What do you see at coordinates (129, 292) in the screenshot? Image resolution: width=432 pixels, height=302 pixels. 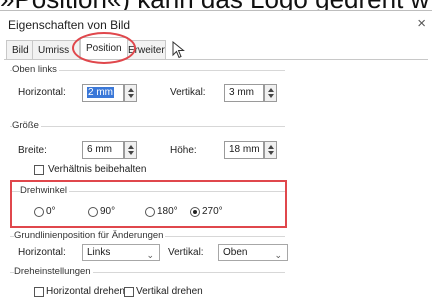 I see `vertical-flip-checkbox` at bounding box center [129, 292].